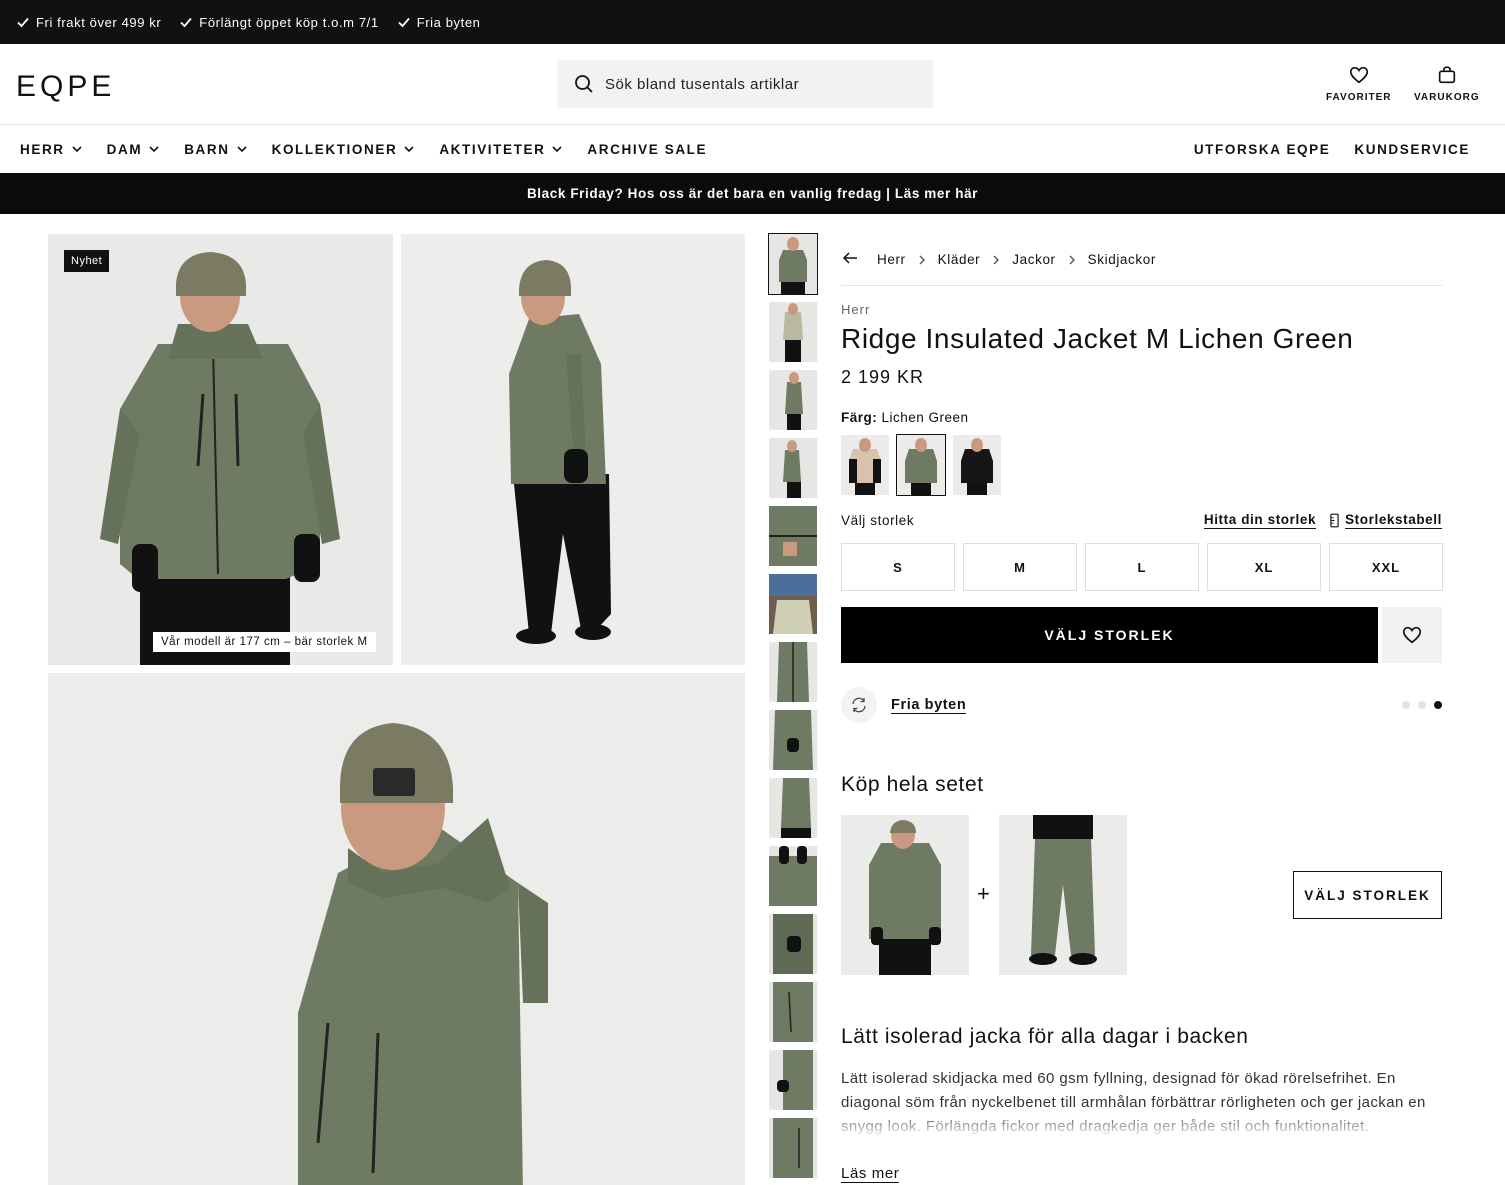 The height and width of the screenshot is (1185, 1505). What do you see at coordinates (1446, 75) in the screenshot?
I see `bag-icon` at bounding box center [1446, 75].